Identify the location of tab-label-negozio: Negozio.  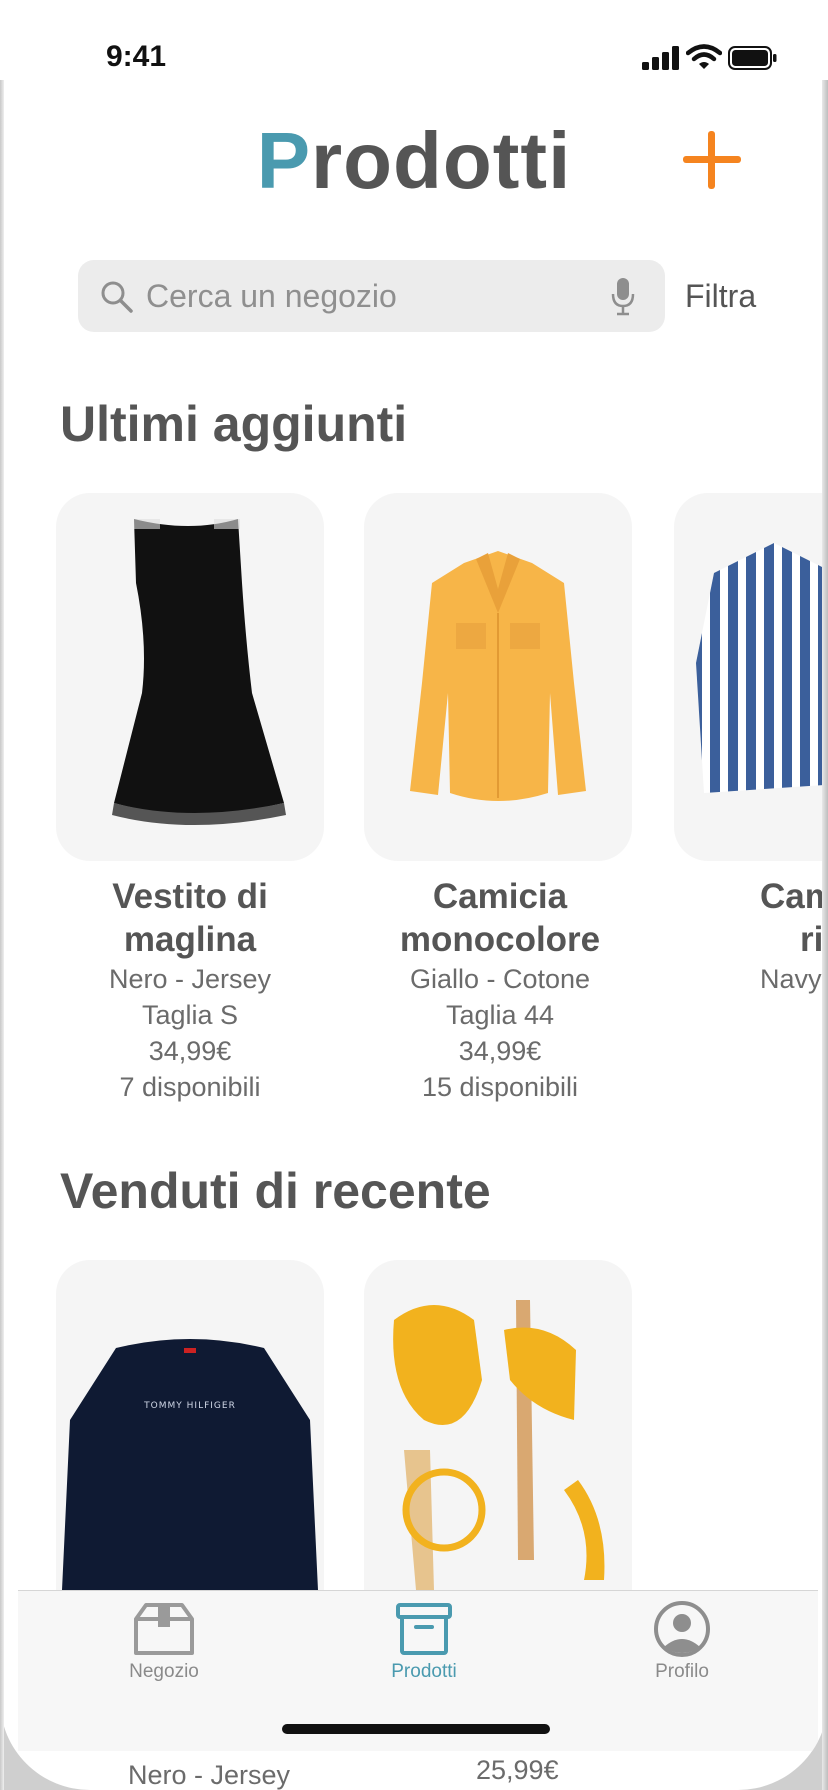
(164, 1671).